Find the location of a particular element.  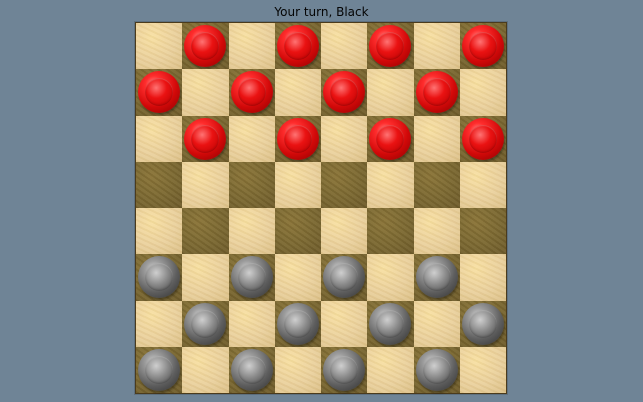

turn-status: Your turn, Black is located at coordinates (321, 12).